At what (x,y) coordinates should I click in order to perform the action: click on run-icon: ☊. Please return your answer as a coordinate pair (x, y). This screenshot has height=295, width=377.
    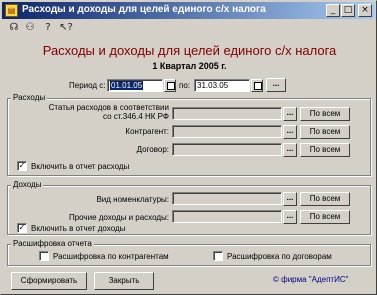
    Looking at the image, I should click on (14, 28).